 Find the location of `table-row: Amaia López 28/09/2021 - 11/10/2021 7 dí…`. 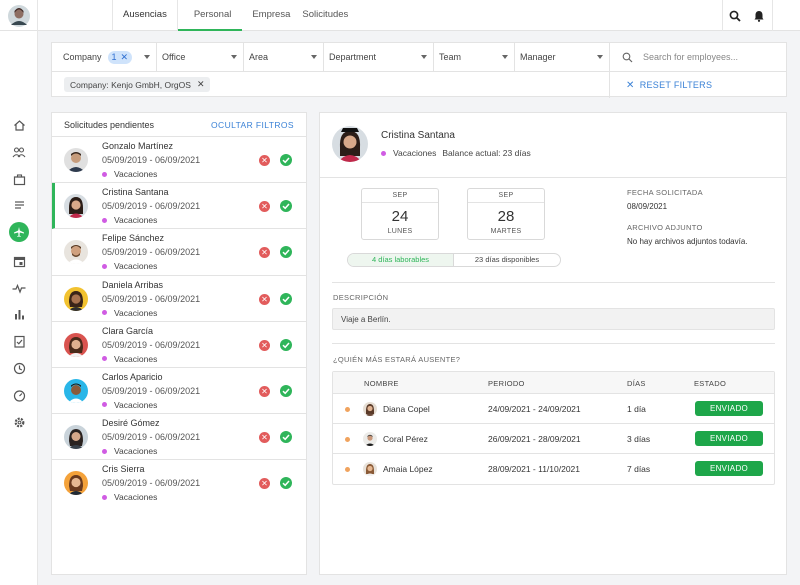

table-row: Amaia López 28/09/2021 - 11/10/2021 7 dí… is located at coordinates (553, 469).